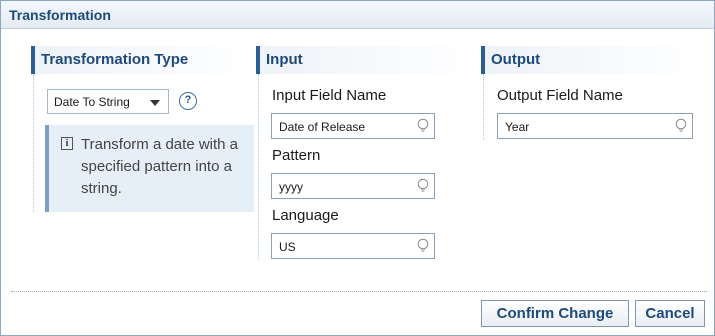  Describe the element at coordinates (595, 126) in the screenshot. I see `output-field-name-input: Year` at that location.